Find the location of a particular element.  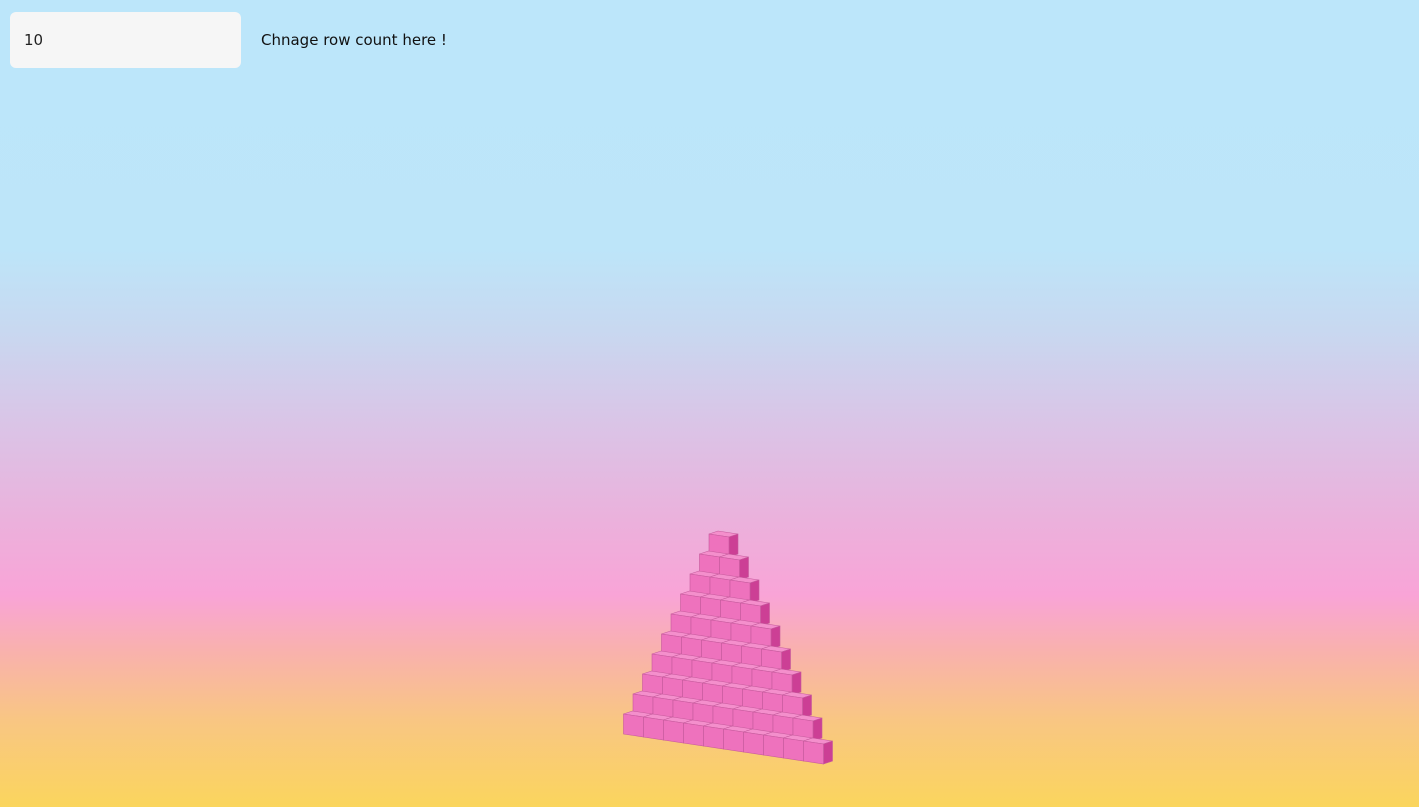

row-count-controls: Chnage row count here ! is located at coordinates (228, 40).